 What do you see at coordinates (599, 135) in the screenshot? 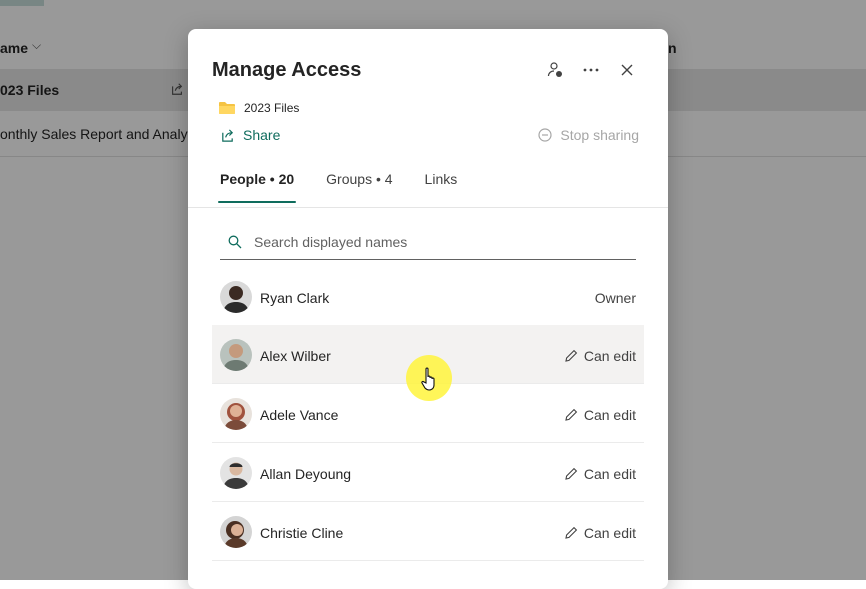
I see `stop-sharing-label: Stop sharing` at bounding box center [599, 135].